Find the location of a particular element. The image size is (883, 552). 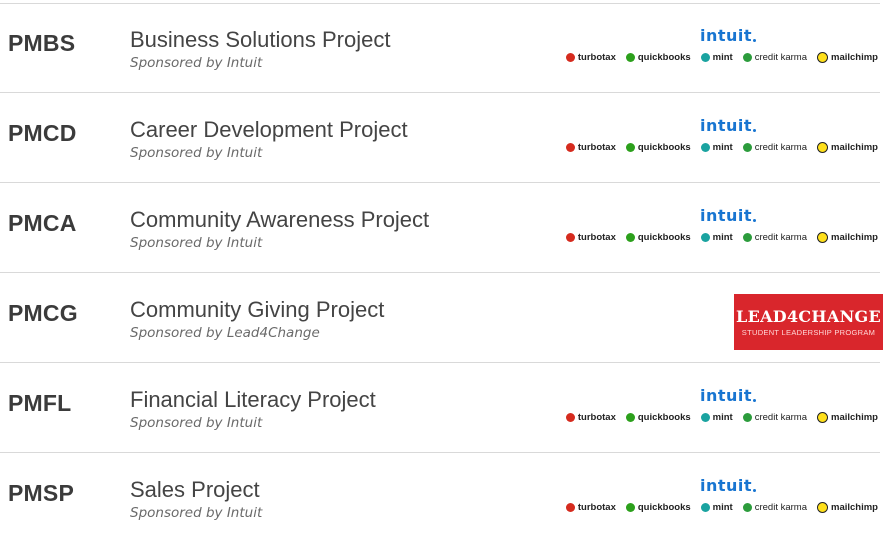

project-code: PMCG is located at coordinates (43, 313).